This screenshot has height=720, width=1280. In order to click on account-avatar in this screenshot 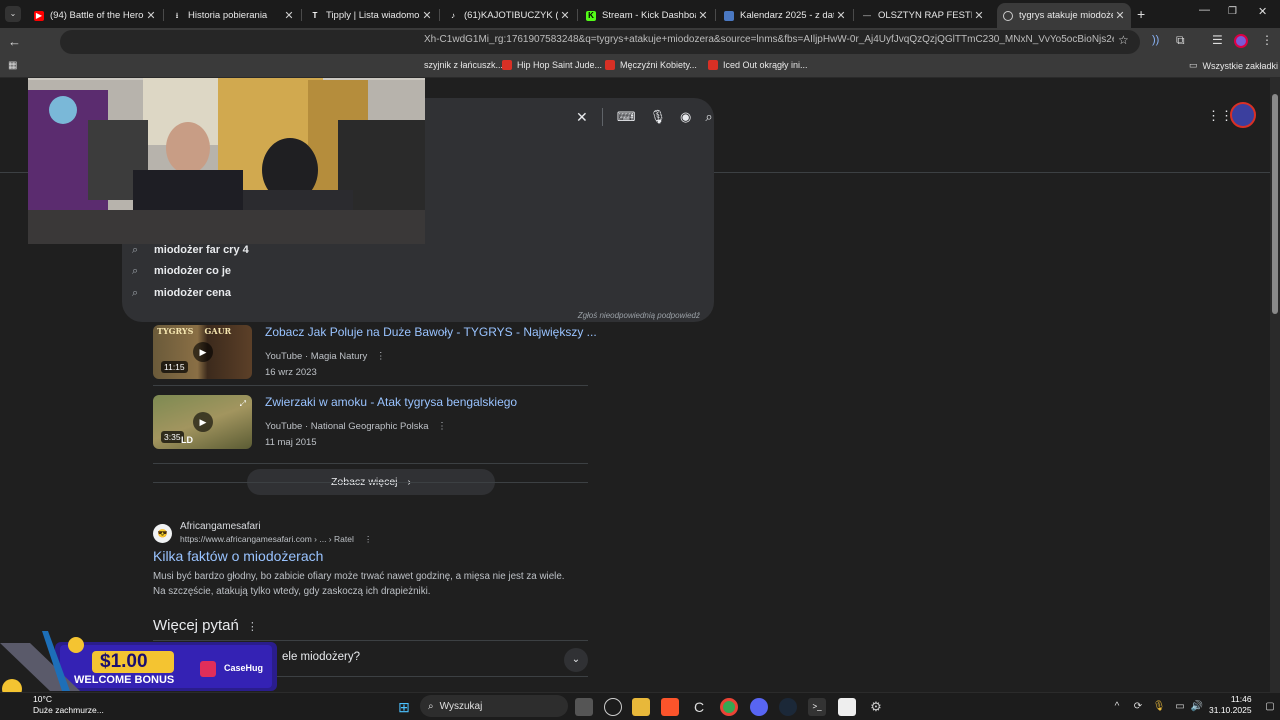, I will do `click(1243, 115)`.